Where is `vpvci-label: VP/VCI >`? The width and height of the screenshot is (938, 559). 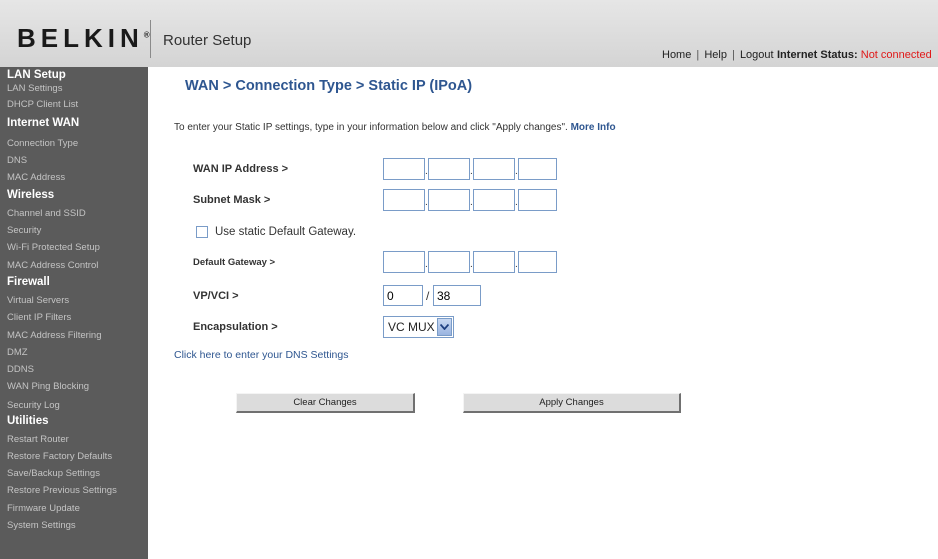
vpvci-label: VP/VCI > is located at coordinates (216, 296).